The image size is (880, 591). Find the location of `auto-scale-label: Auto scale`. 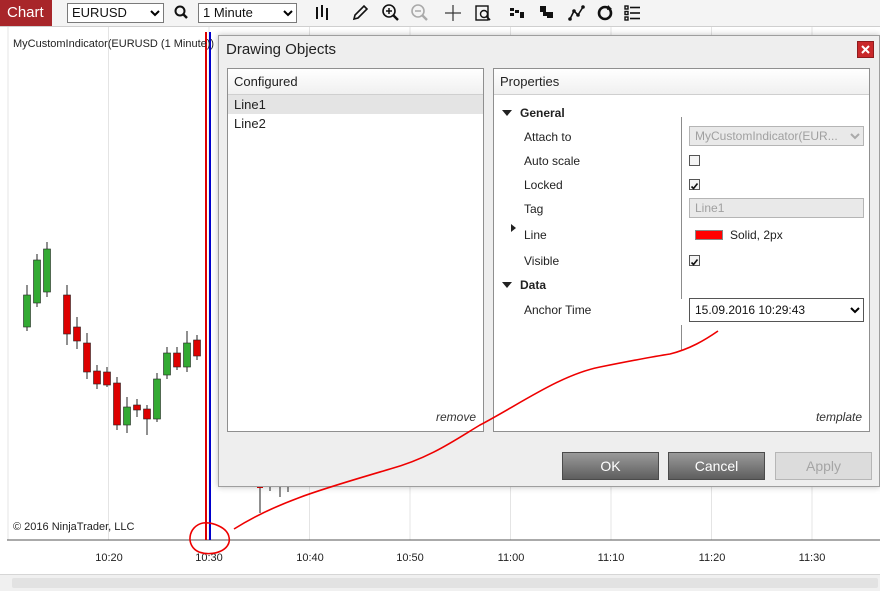

auto-scale-label: Auto scale is located at coordinates (552, 161).